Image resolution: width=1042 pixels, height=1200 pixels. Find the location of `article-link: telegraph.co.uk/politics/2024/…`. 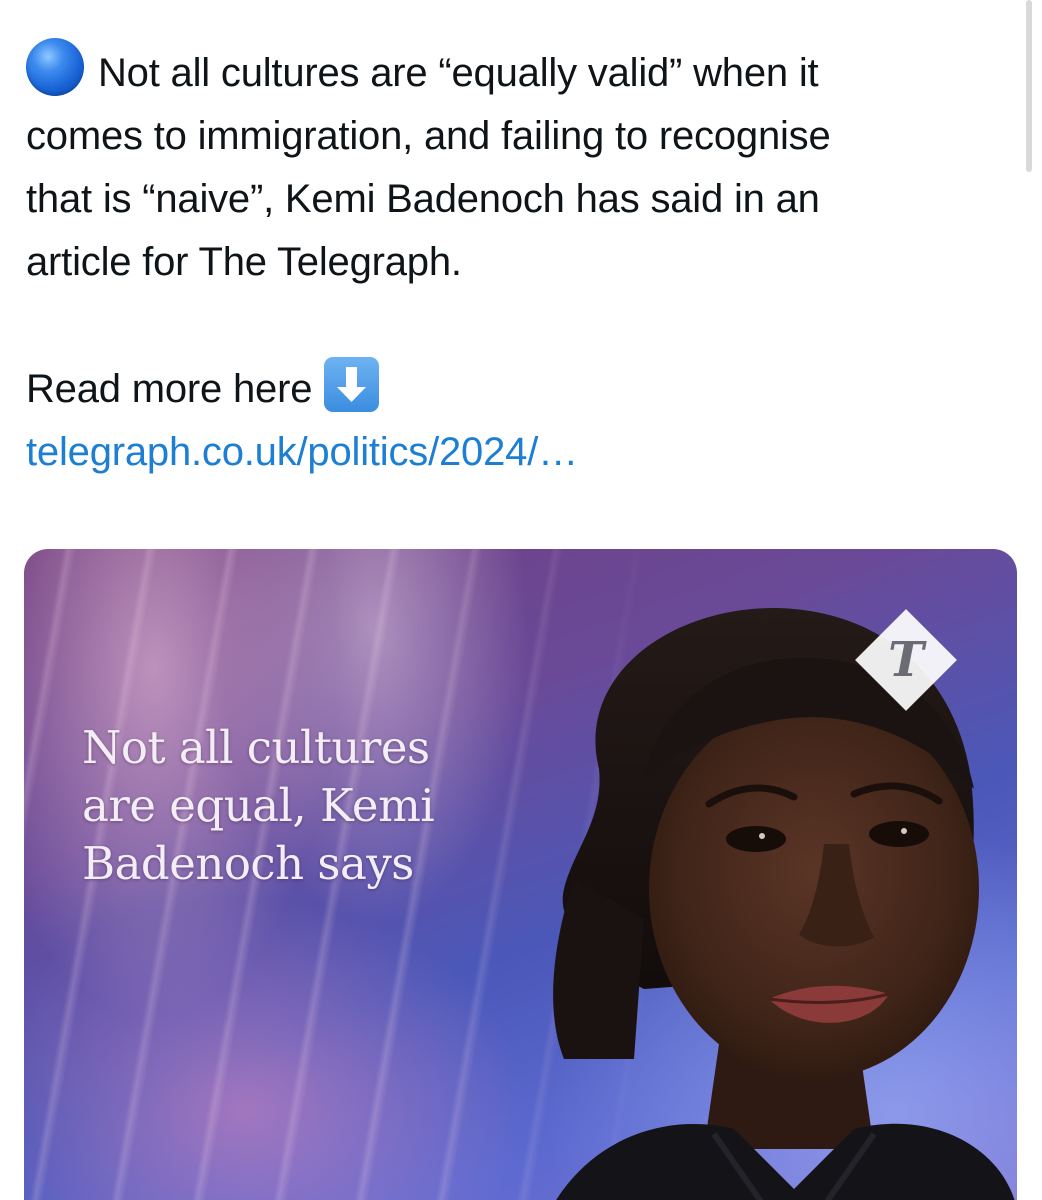

article-link: telegraph.co.uk/politics/2024/… is located at coordinates (302, 452).